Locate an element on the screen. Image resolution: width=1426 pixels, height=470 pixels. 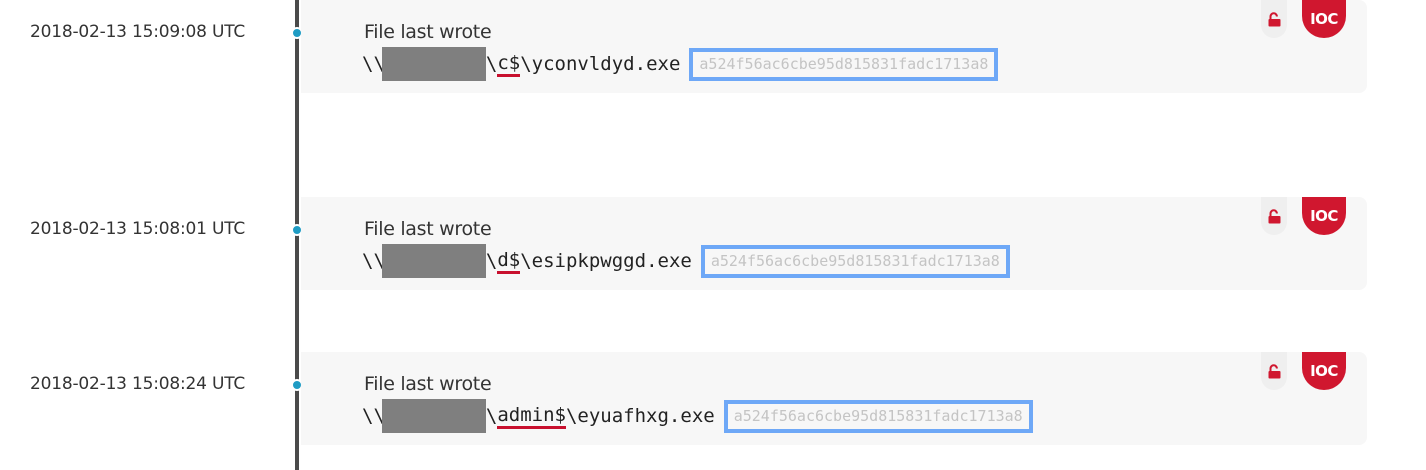
share-name: admin$ is located at coordinates (531, 416).